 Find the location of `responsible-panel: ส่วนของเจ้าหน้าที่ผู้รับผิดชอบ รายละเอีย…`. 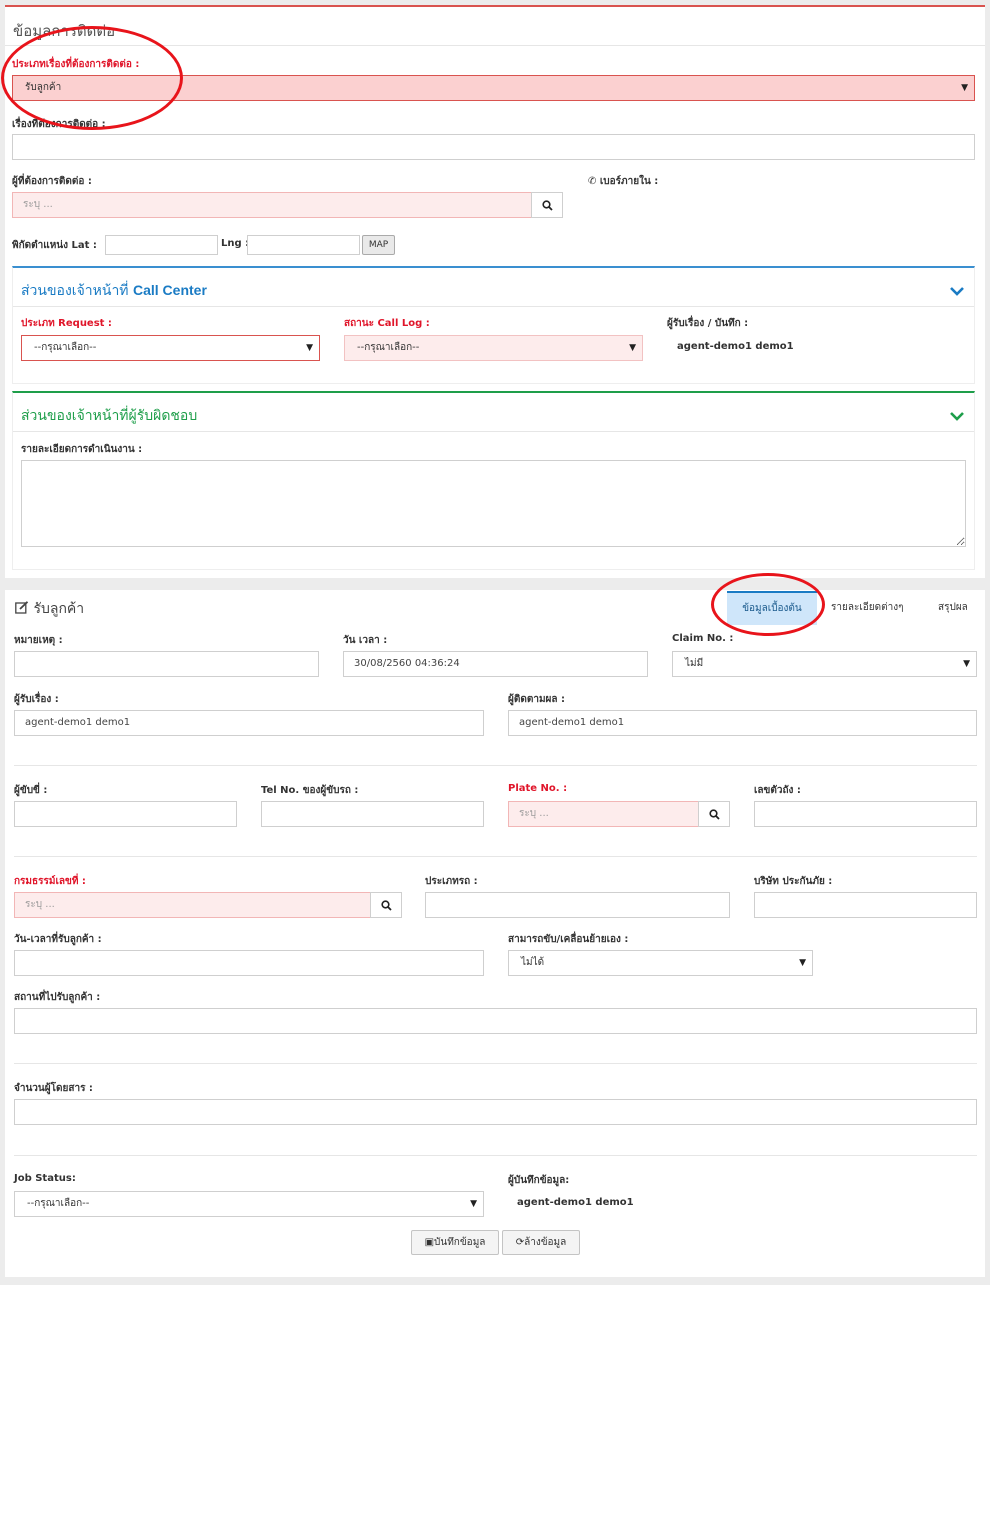

responsible-panel: ส่วนของเจ้าหน้าที่ผู้รับผิดชอบ รายละเอีย… is located at coordinates (493, 480).